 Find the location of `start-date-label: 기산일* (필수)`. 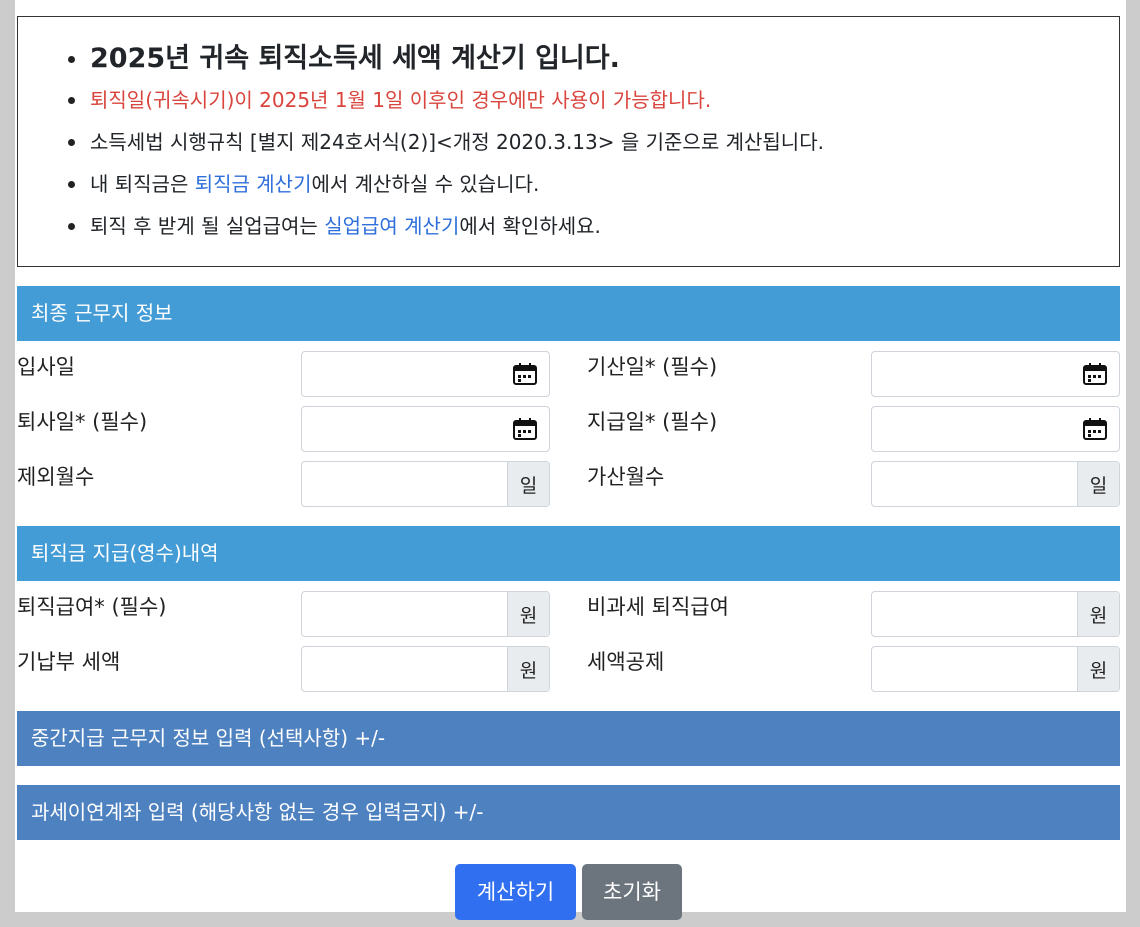

start-date-label: 기산일* (필수) is located at coordinates (652, 367).